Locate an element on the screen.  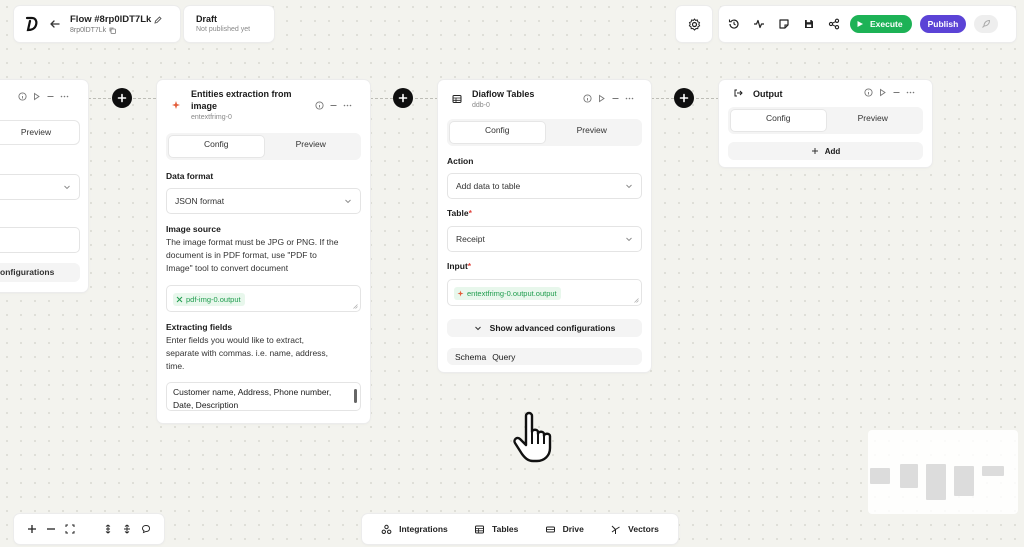
node-header: Diaflow Tables ddb-0 is located at coordinates (503, 98).